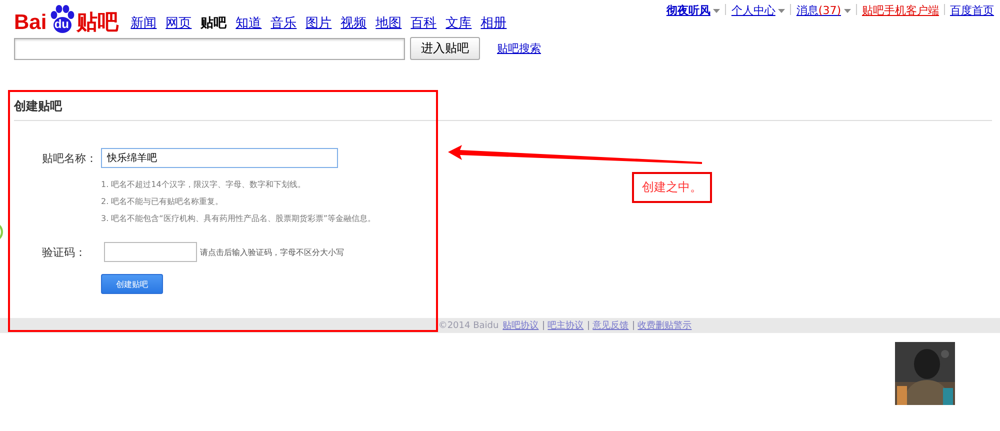 This screenshot has width=1000, height=431. Describe the element at coordinates (238, 219) in the screenshot. I see `rule-text: 3. 吧名不能包含“医疗机构、具有药用性产品名、股票期货彩票”等金融信息。` at that location.